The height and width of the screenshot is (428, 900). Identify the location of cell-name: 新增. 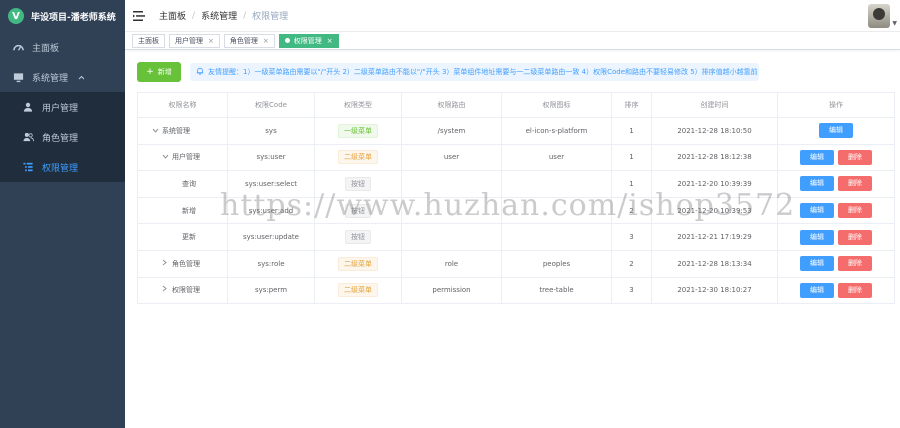
(182, 211).